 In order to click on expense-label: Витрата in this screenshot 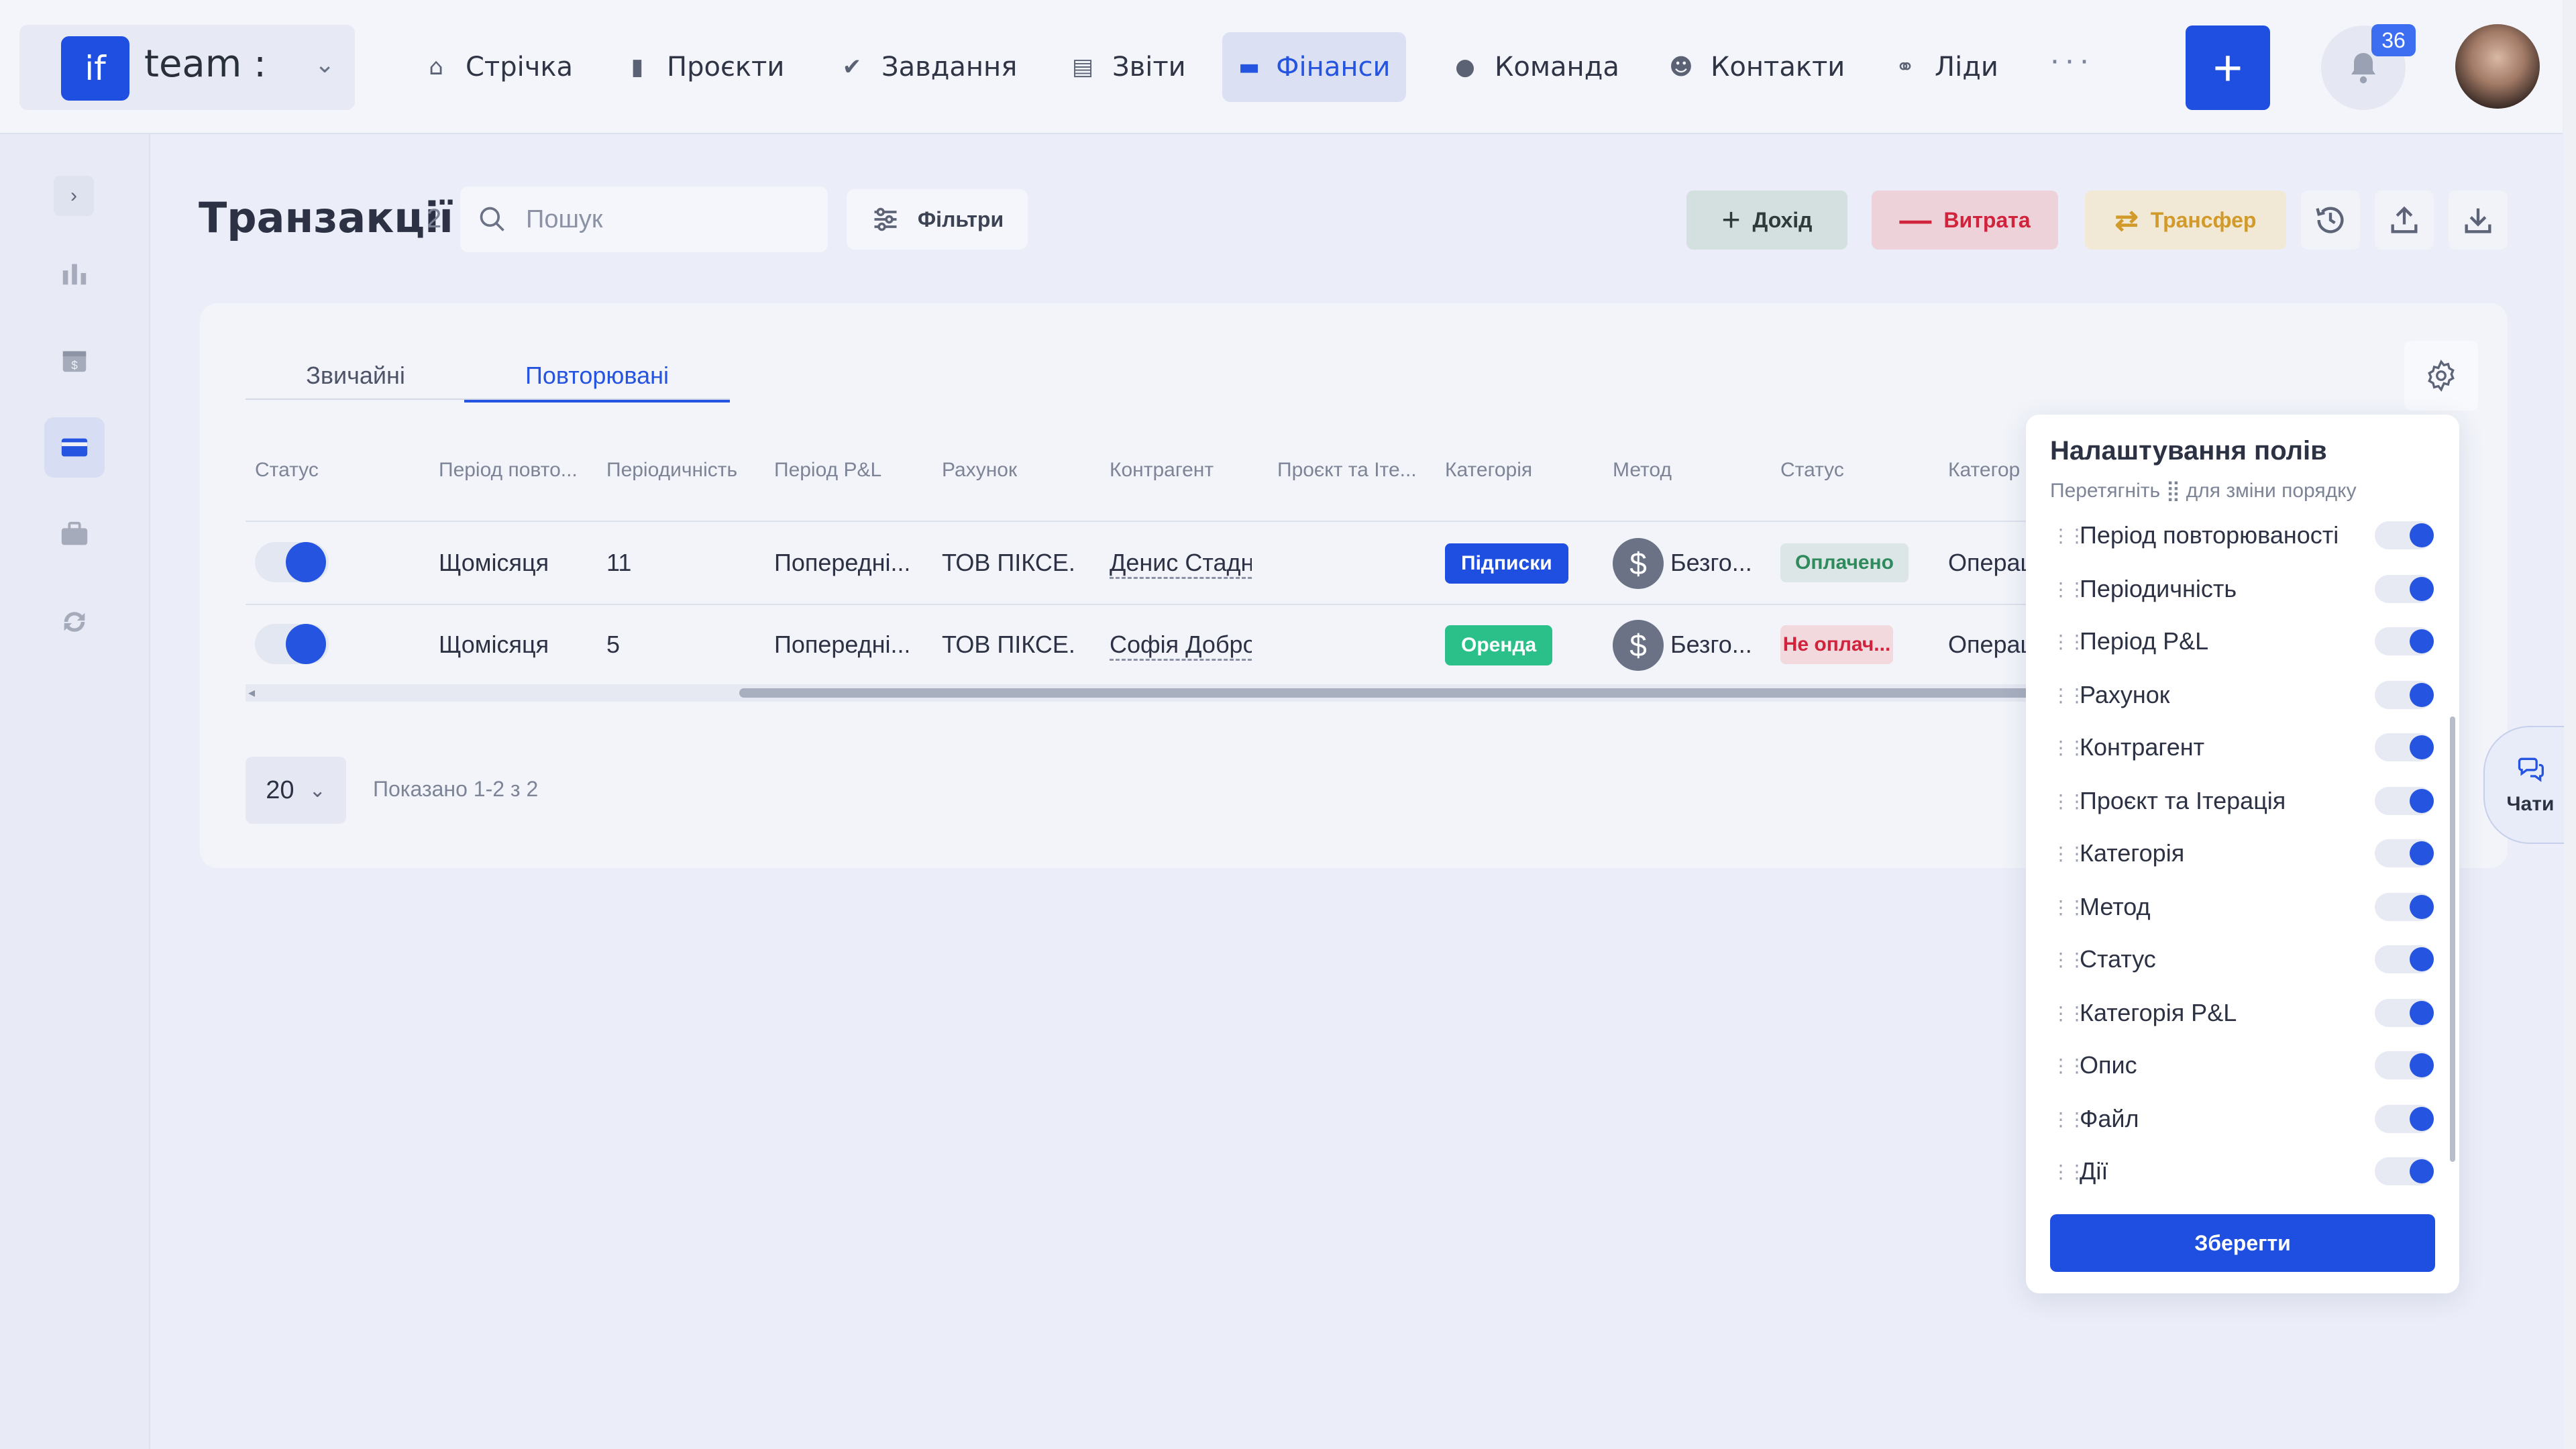, I will do `click(1987, 219)`.